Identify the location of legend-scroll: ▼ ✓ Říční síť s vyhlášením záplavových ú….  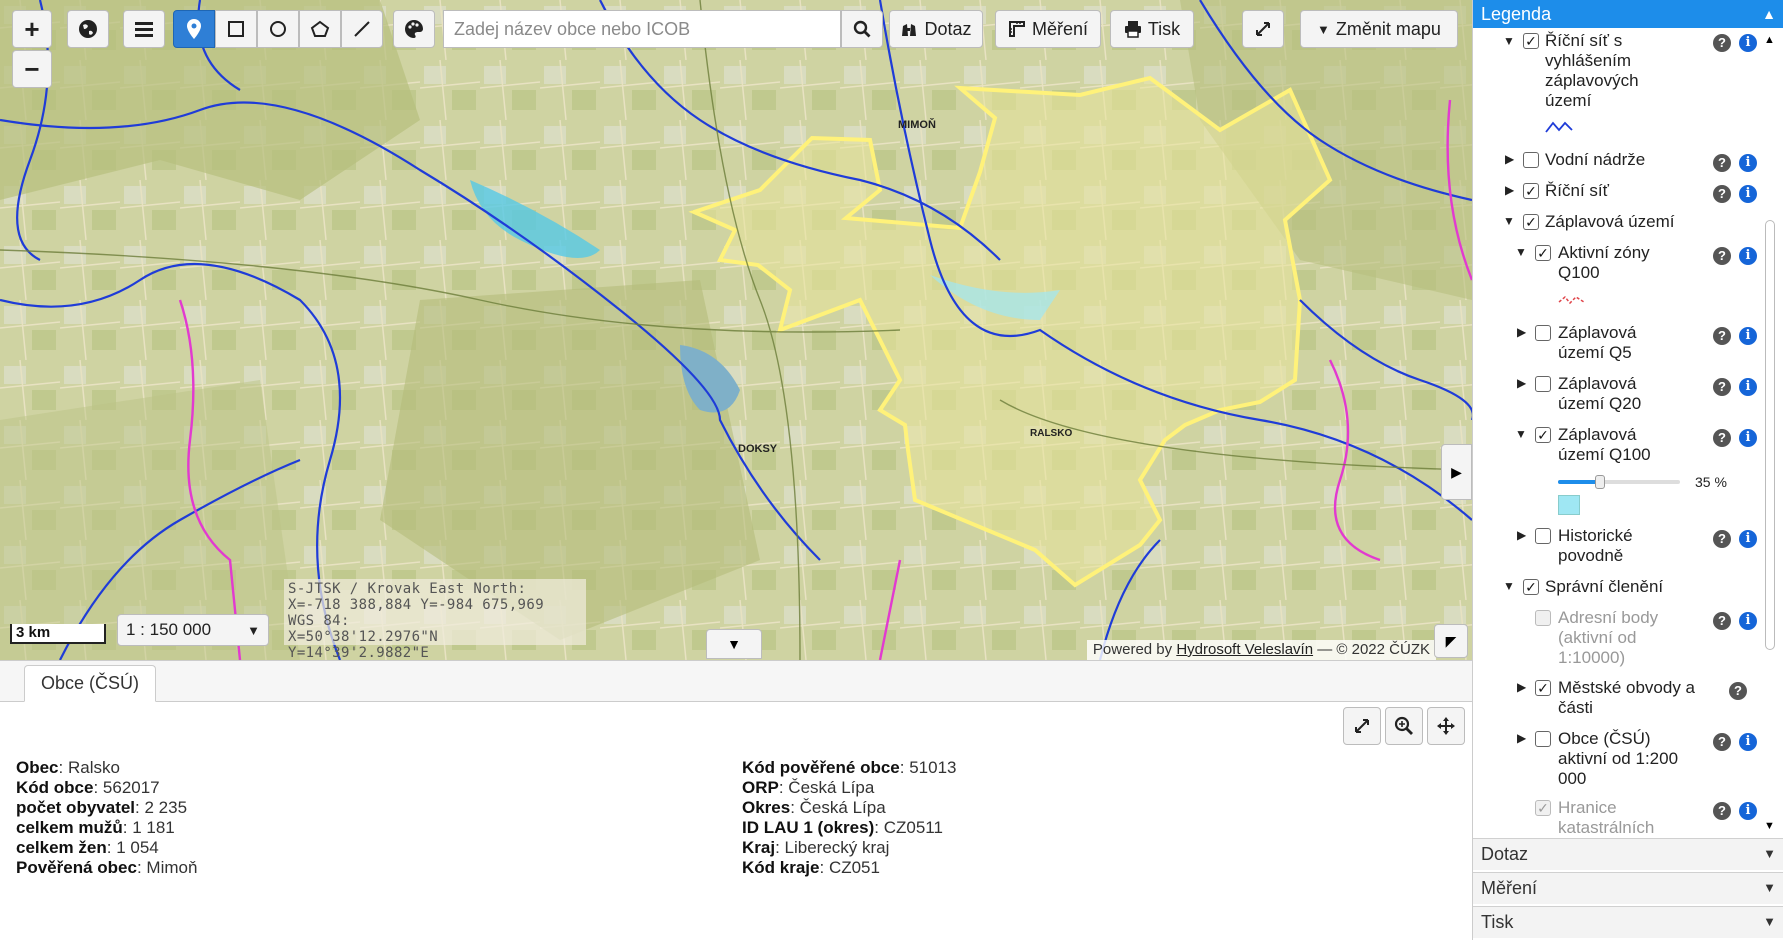
(1628, 433).